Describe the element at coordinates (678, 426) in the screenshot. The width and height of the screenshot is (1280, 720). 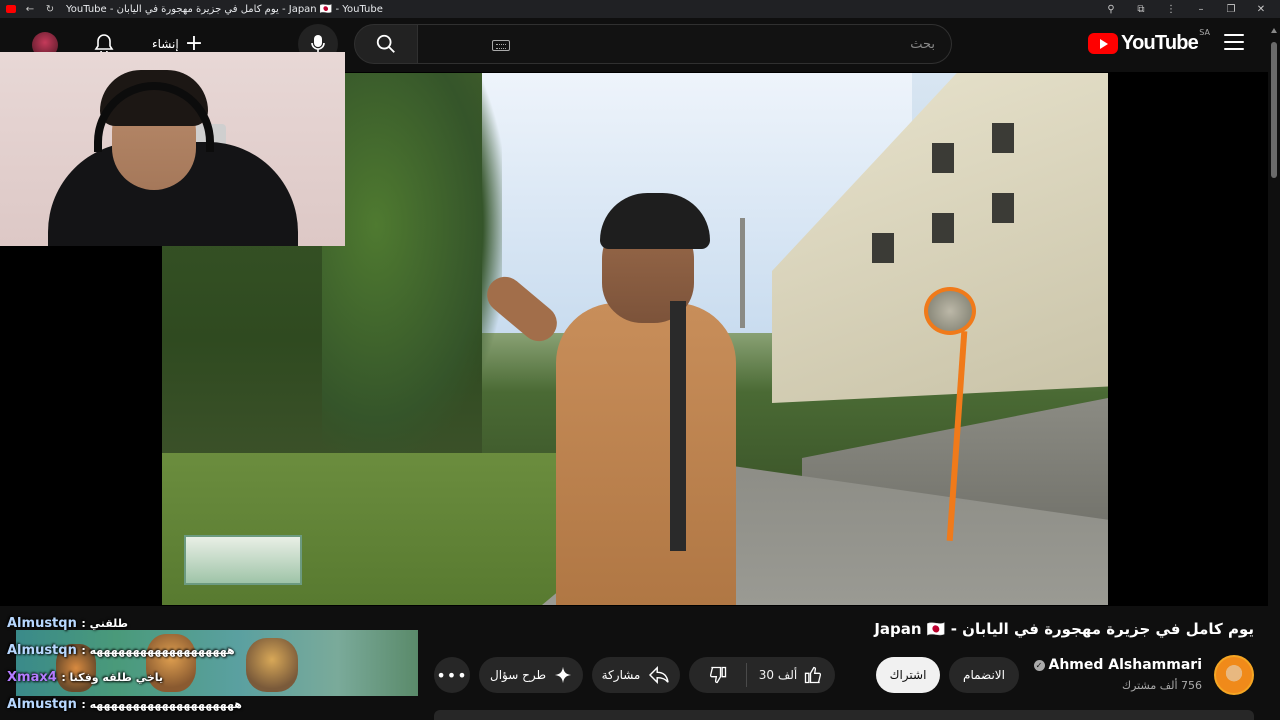
I see `person-backpack-strap` at that location.